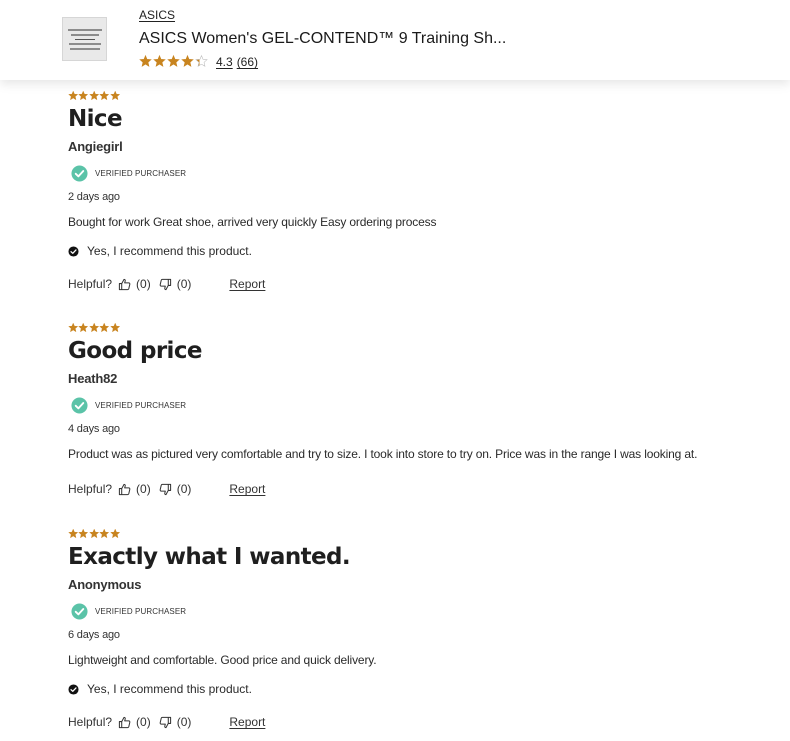 This screenshot has height=741, width=790. What do you see at coordinates (157, 15) in the screenshot?
I see `brand-link: ASICS` at bounding box center [157, 15].